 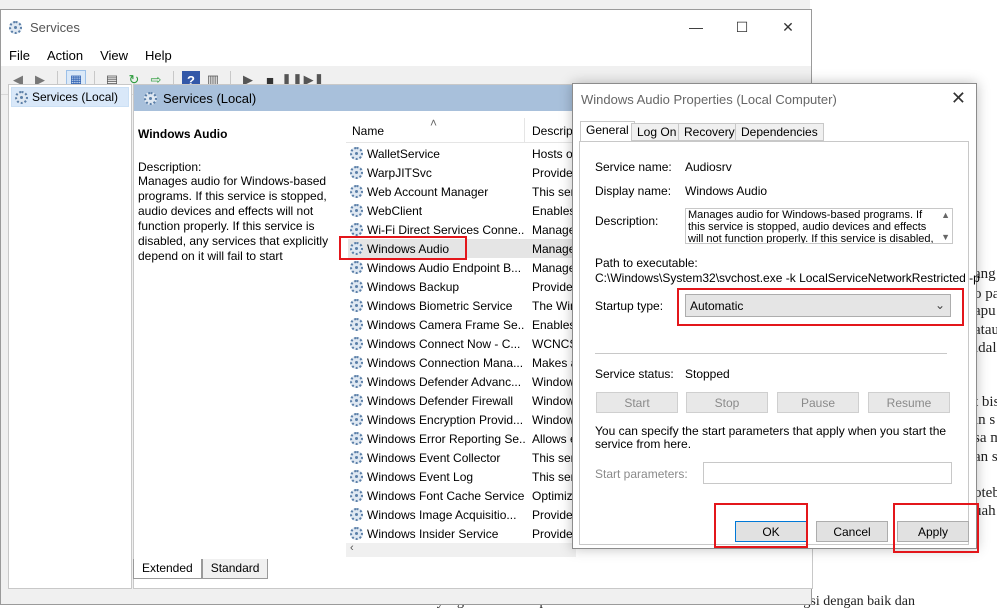 What do you see at coordinates (55, 27) in the screenshot?
I see `services-title: Services` at bounding box center [55, 27].